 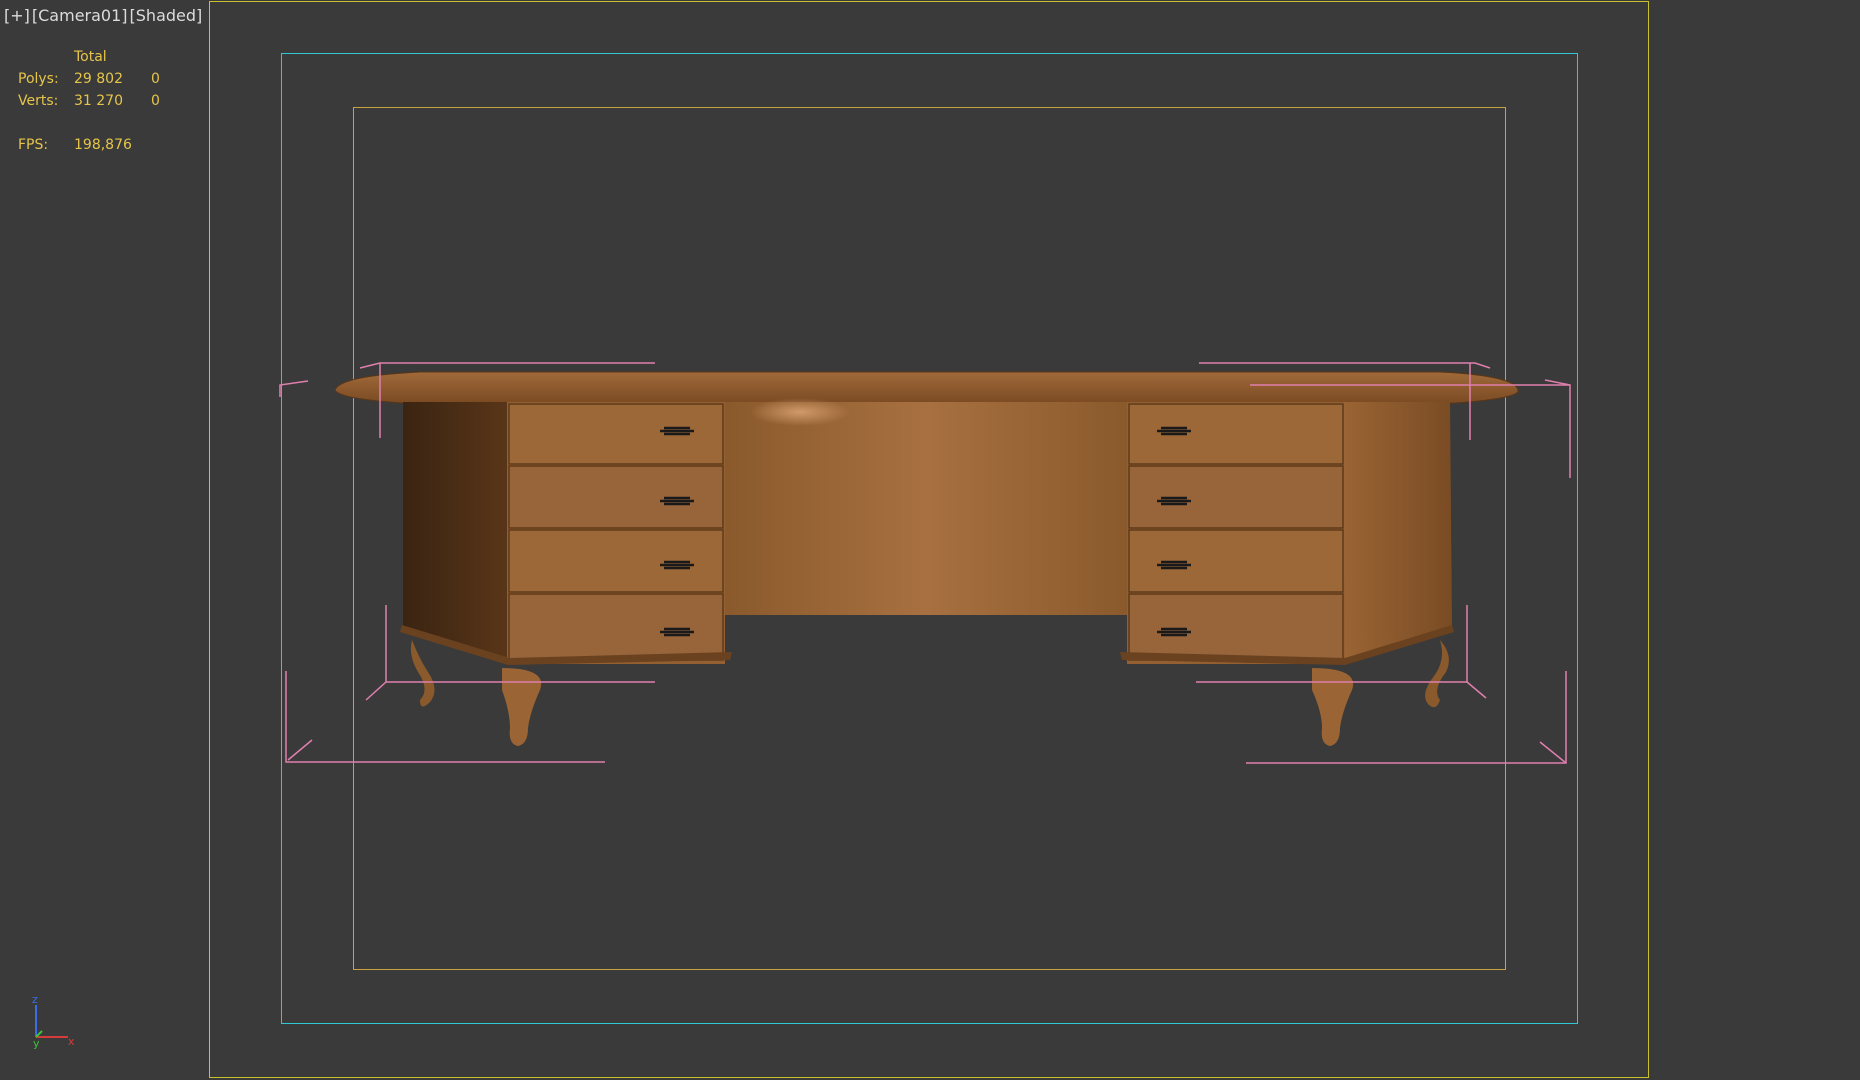 What do you see at coordinates (35, 1000) in the screenshot?
I see `axis-z-label: z` at bounding box center [35, 1000].